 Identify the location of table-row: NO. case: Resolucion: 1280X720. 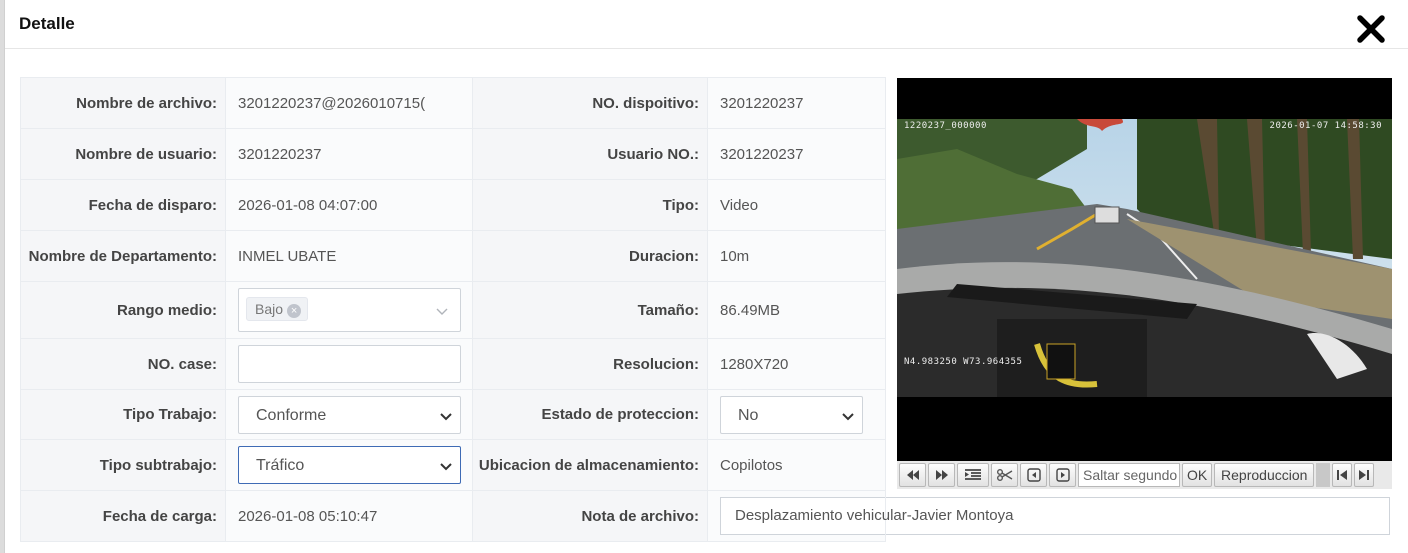
(453, 364).